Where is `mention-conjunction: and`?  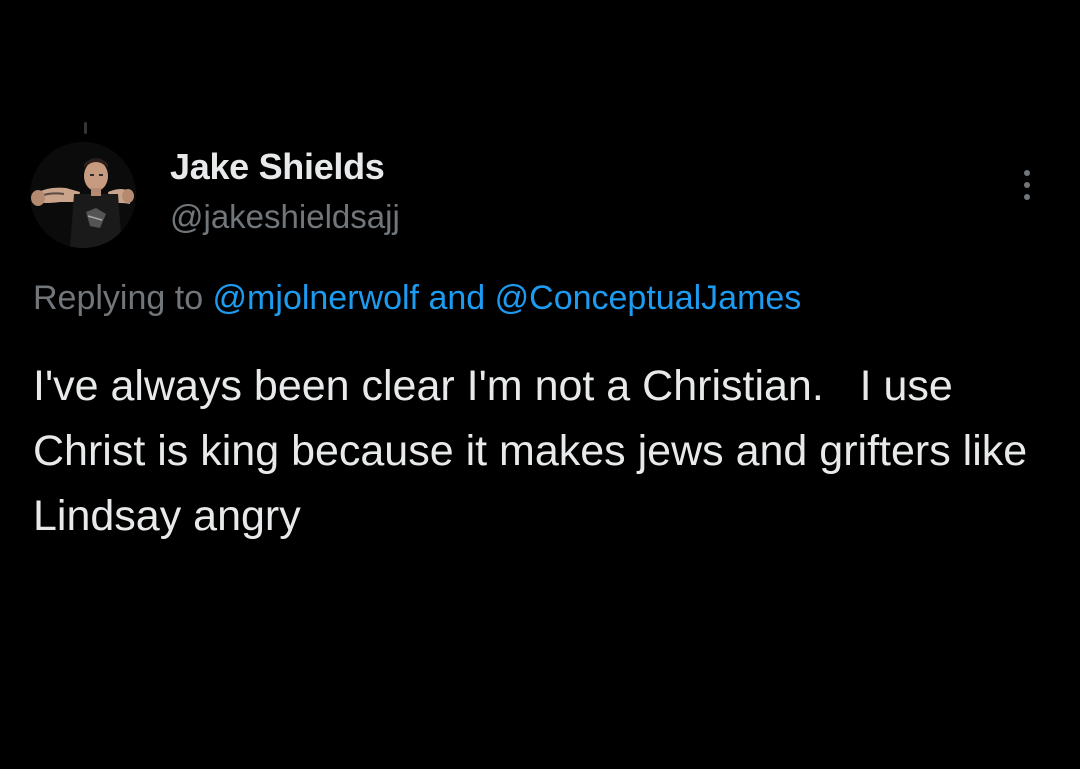
mention-conjunction: and is located at coordinates (457, 298).